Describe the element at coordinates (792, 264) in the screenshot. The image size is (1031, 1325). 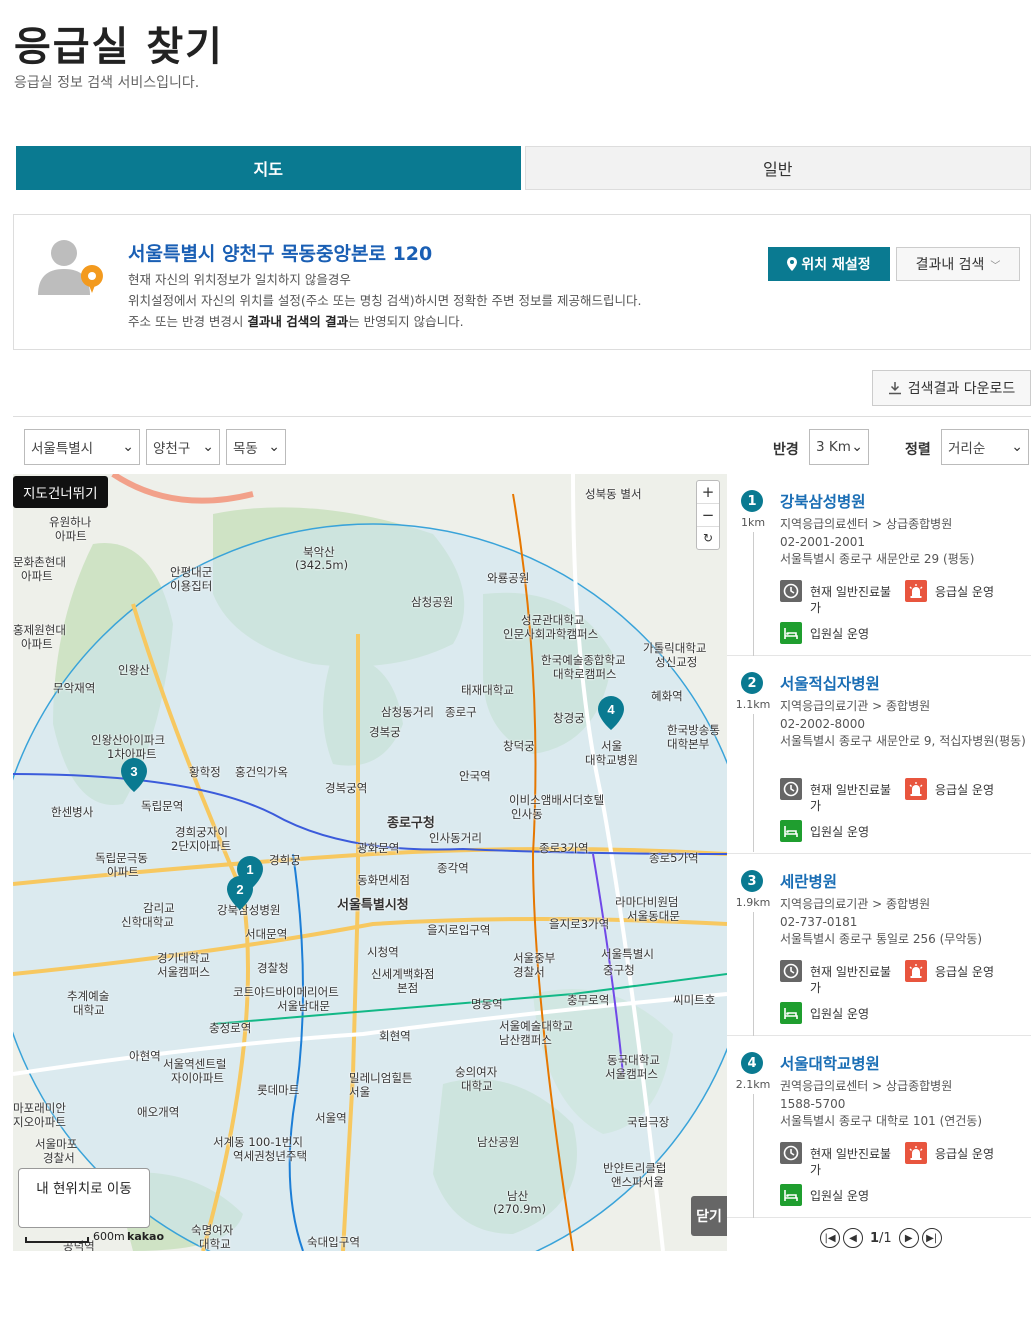
I see `pin-icon` at that location.